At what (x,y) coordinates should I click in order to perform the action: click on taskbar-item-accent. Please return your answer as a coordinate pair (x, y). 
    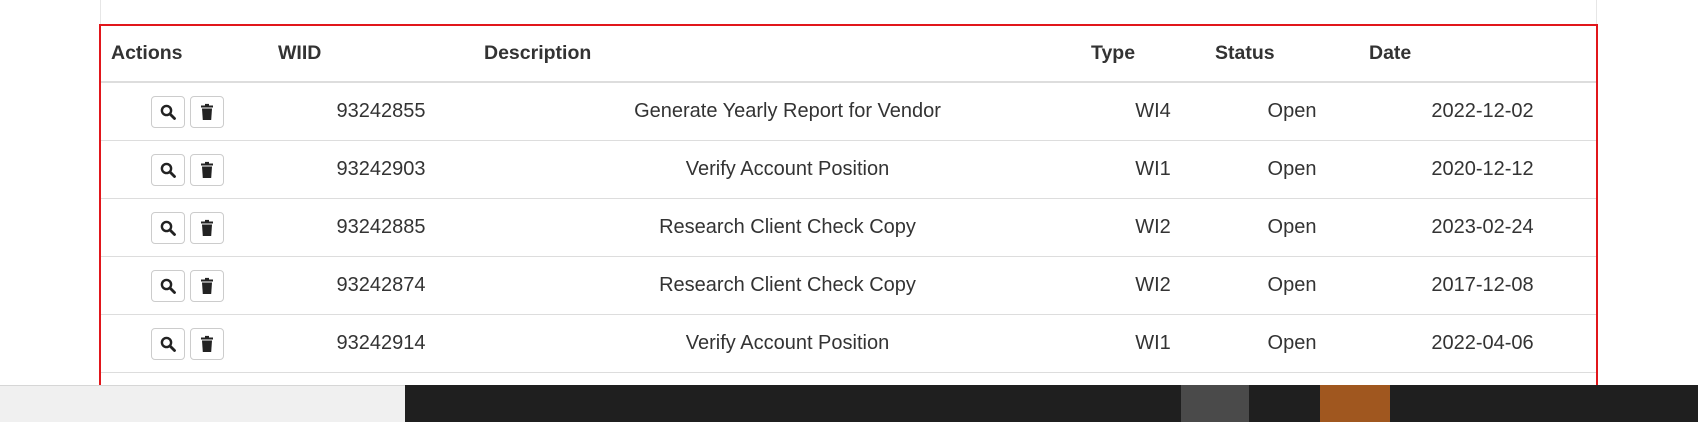
    Looking at the image, I should click on (1355, 403).